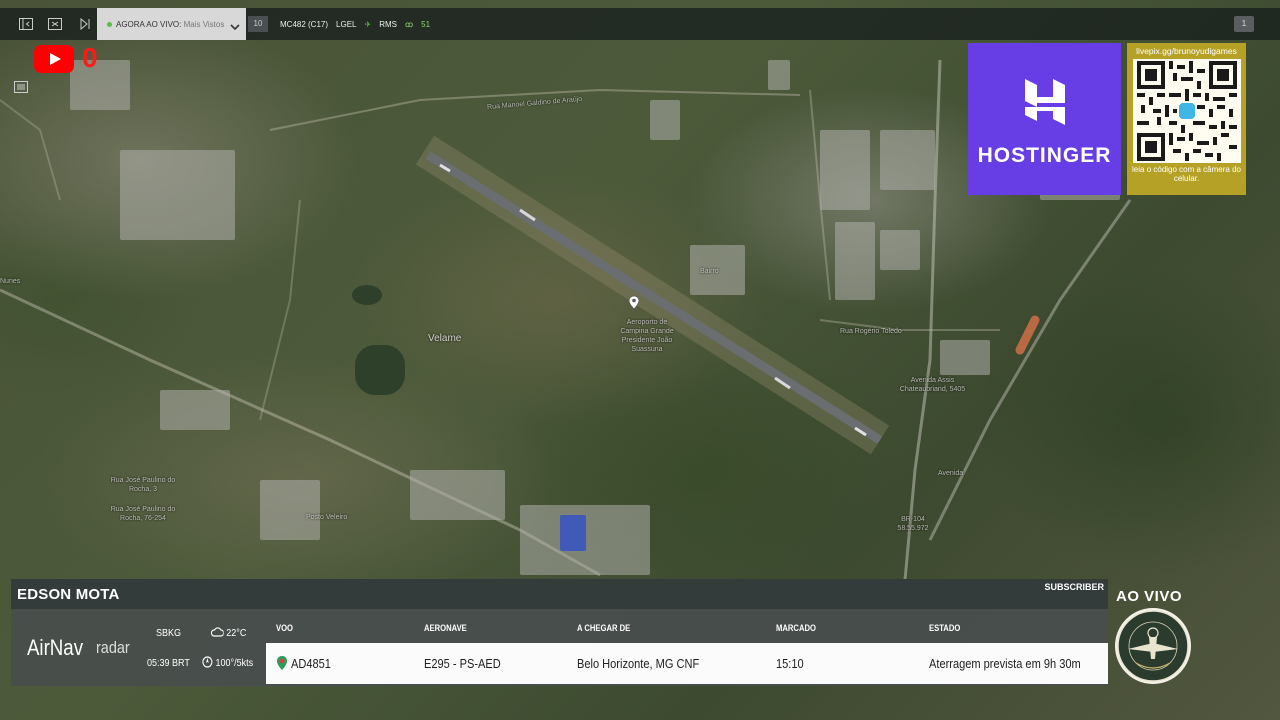 The height and width of the screenshot is (720, 1280). What do you see at coordinates (207, 663) in the screenshot?
I see `compass-icon` at bounding box center [207, 663].